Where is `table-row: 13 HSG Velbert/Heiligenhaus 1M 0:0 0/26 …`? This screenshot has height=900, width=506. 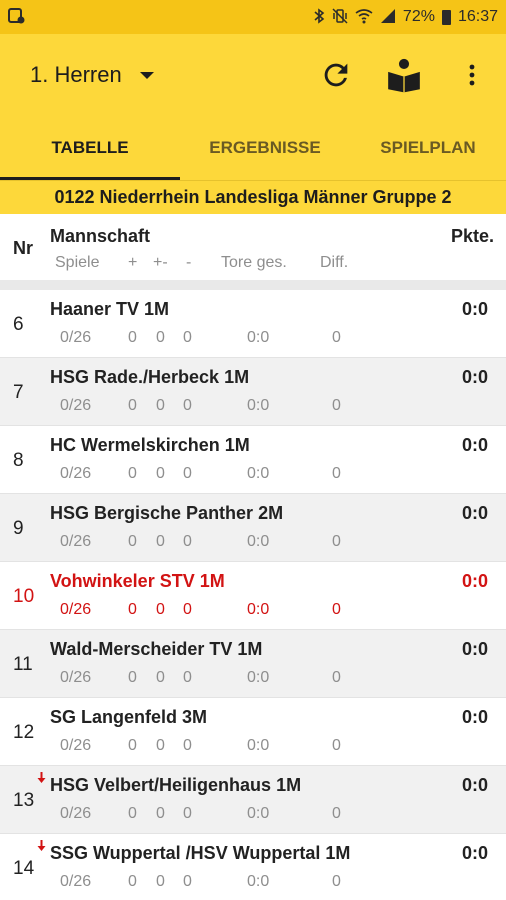 table-row: 13 HSG Velbert/Heiligenhaus 1M 0:0 0/26 … is located at coordinates (253, 800).